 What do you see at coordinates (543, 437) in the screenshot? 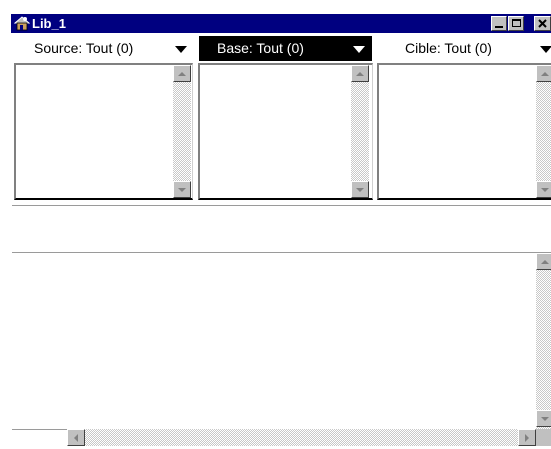
I see `size-grip` at bounding box center [543, 437].